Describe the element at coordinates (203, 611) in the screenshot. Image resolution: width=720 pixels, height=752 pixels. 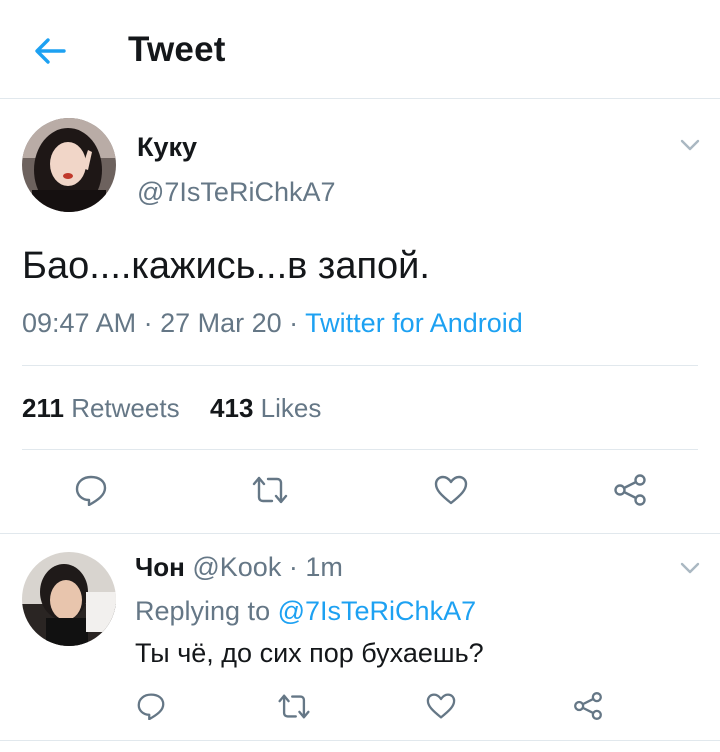
I see `replying-prefix: Replying to` at that location.